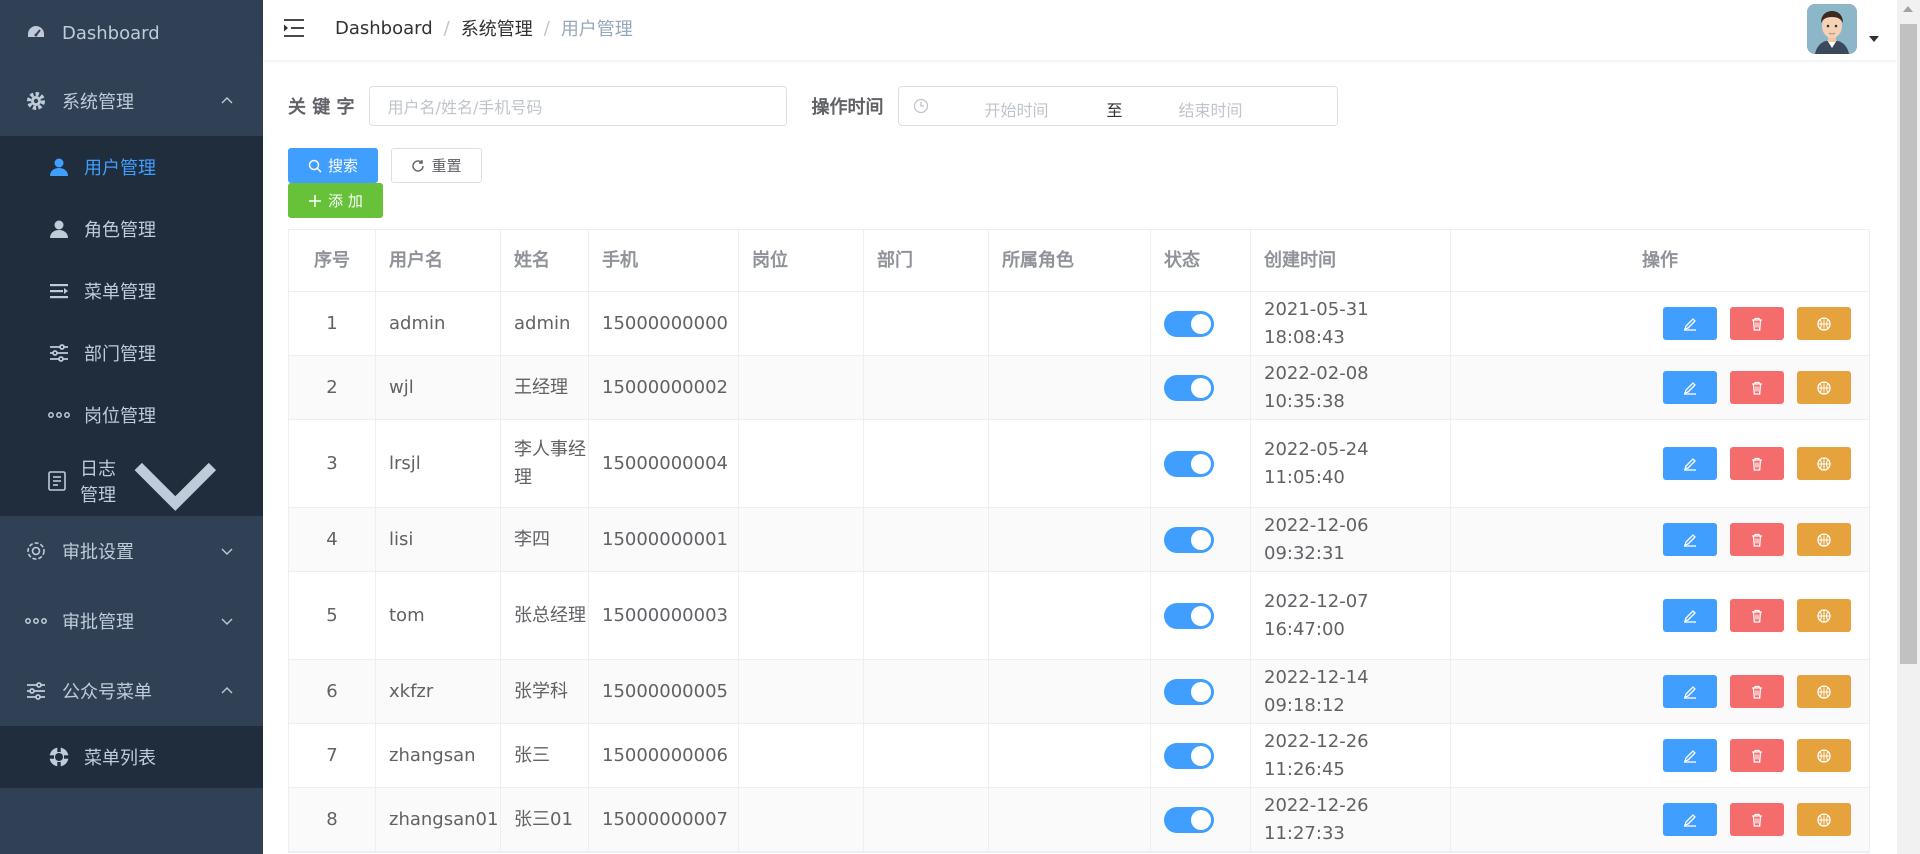 The width and height of the screenshot is (1920, 854). Describe the element at coordinates (1908, 9) in the screenshot. I see `scroll-up-icon` at that location.